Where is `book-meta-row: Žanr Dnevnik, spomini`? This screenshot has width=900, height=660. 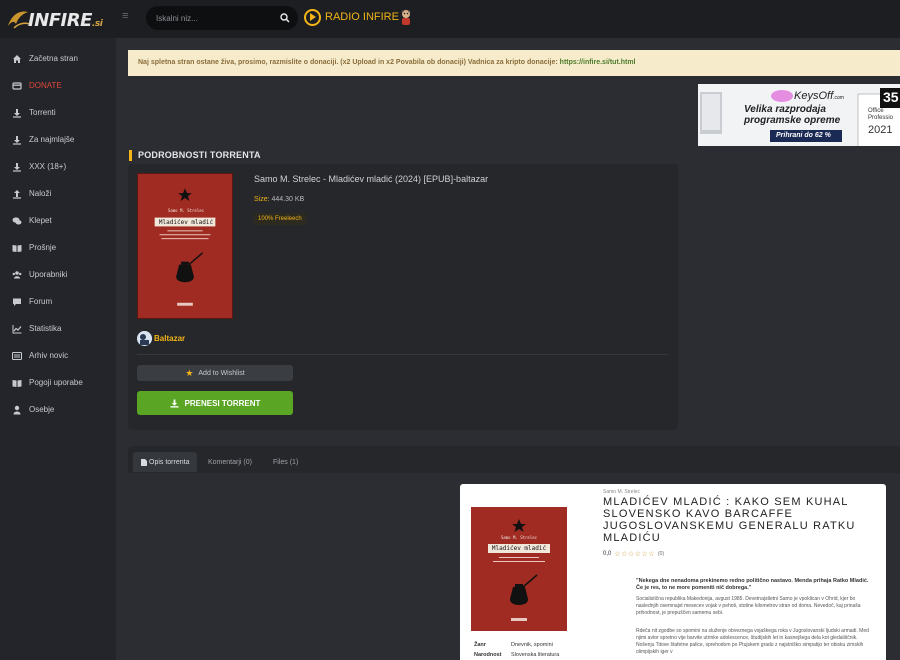
book-meta-row: Žanr Dnevnik, spomini is located at coordinates (513, 645).